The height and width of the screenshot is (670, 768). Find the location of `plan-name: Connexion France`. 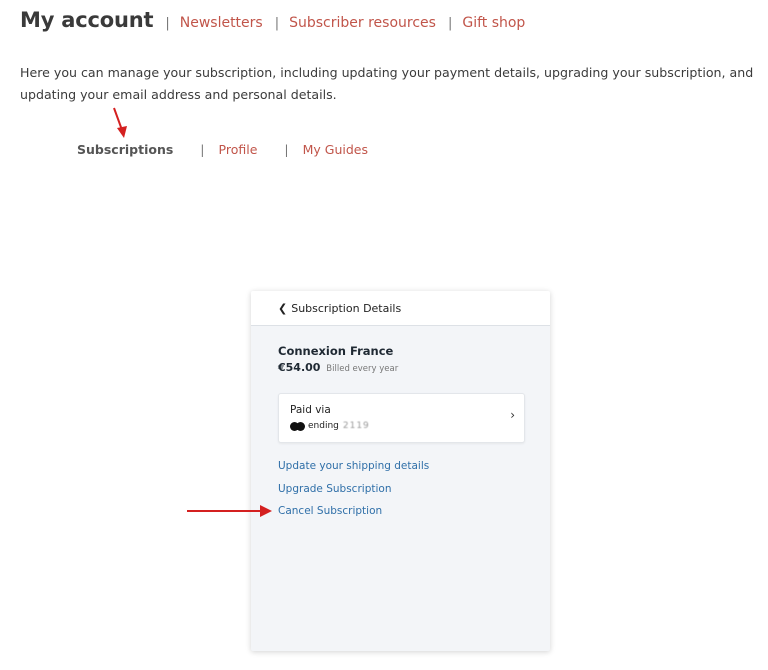

plan-name: Connexion France is located at coordinates (336, 351).